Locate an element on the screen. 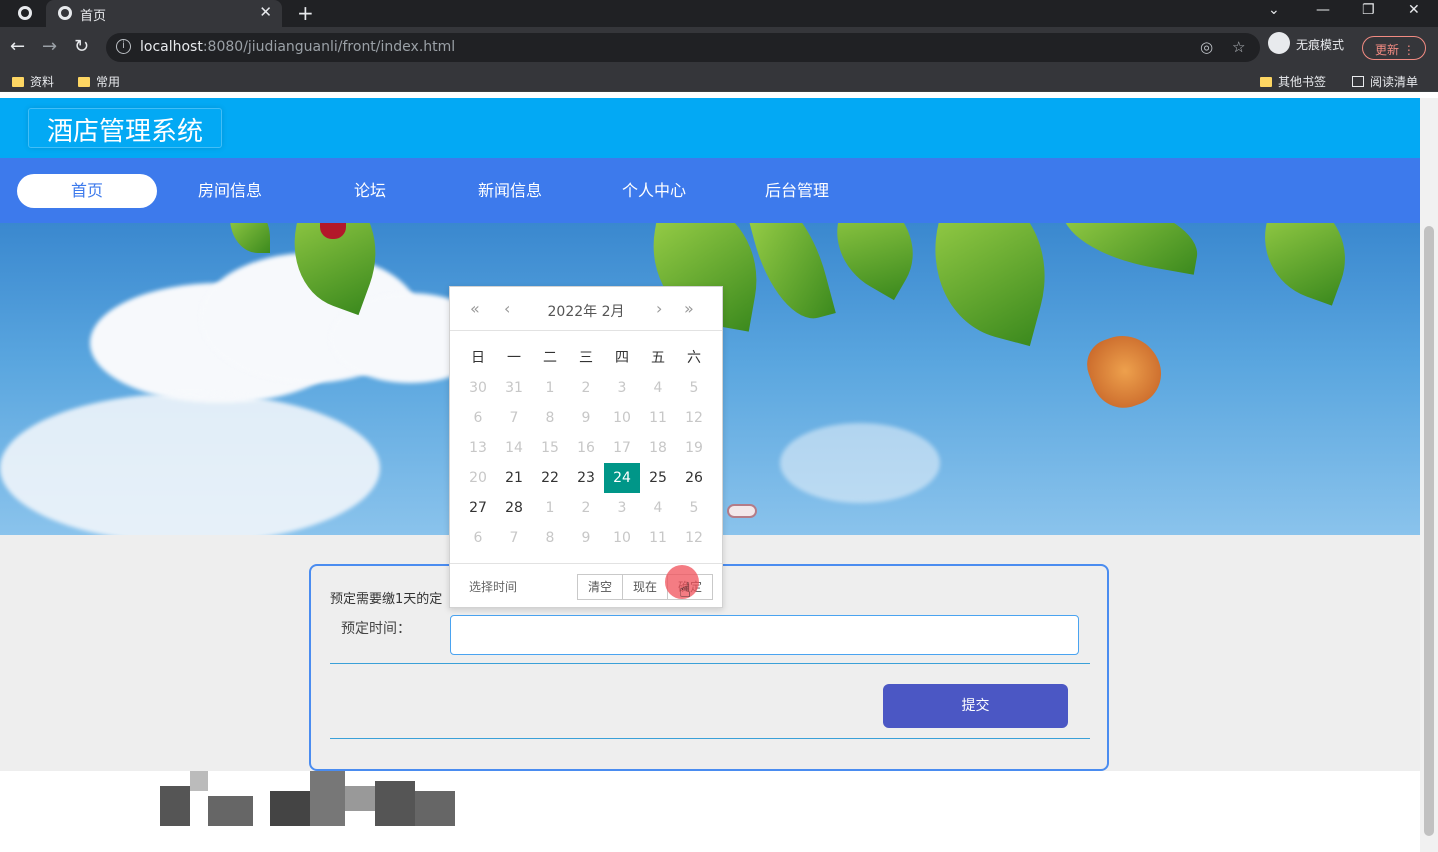 The width and height of the screenshot is (1438, 852). date-picker-header: « ‹ 2022年 2月 › » is located at coordinates (586, 309).